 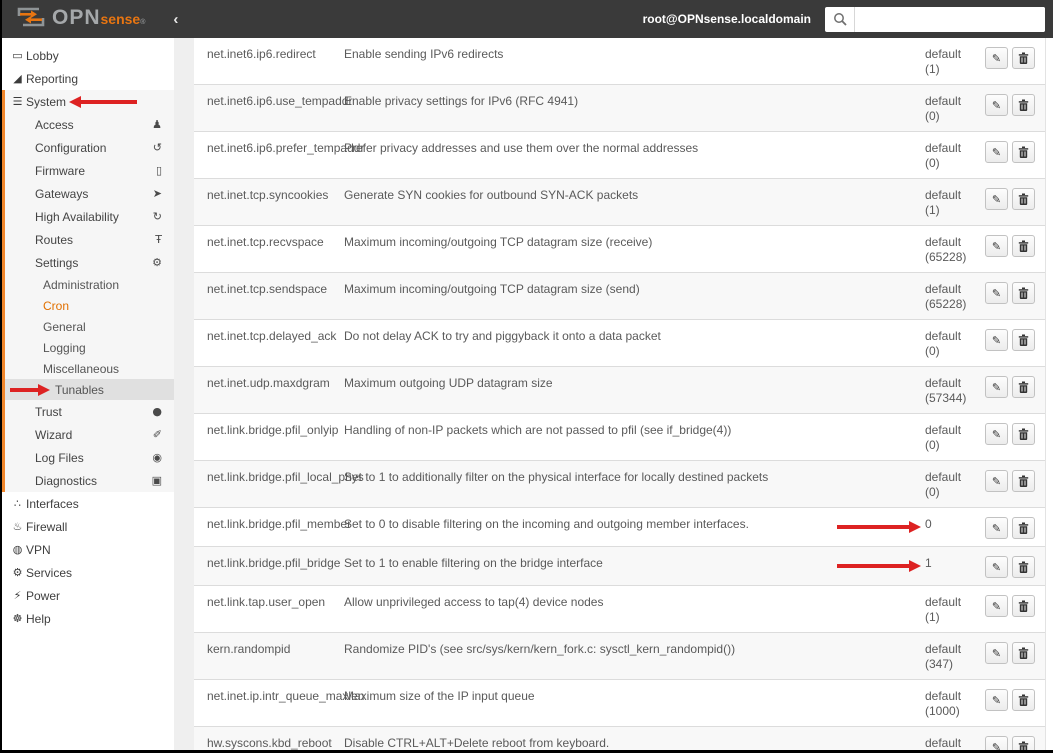 I want to click on plug-icon: ⚡, so click(x=17, y=595).